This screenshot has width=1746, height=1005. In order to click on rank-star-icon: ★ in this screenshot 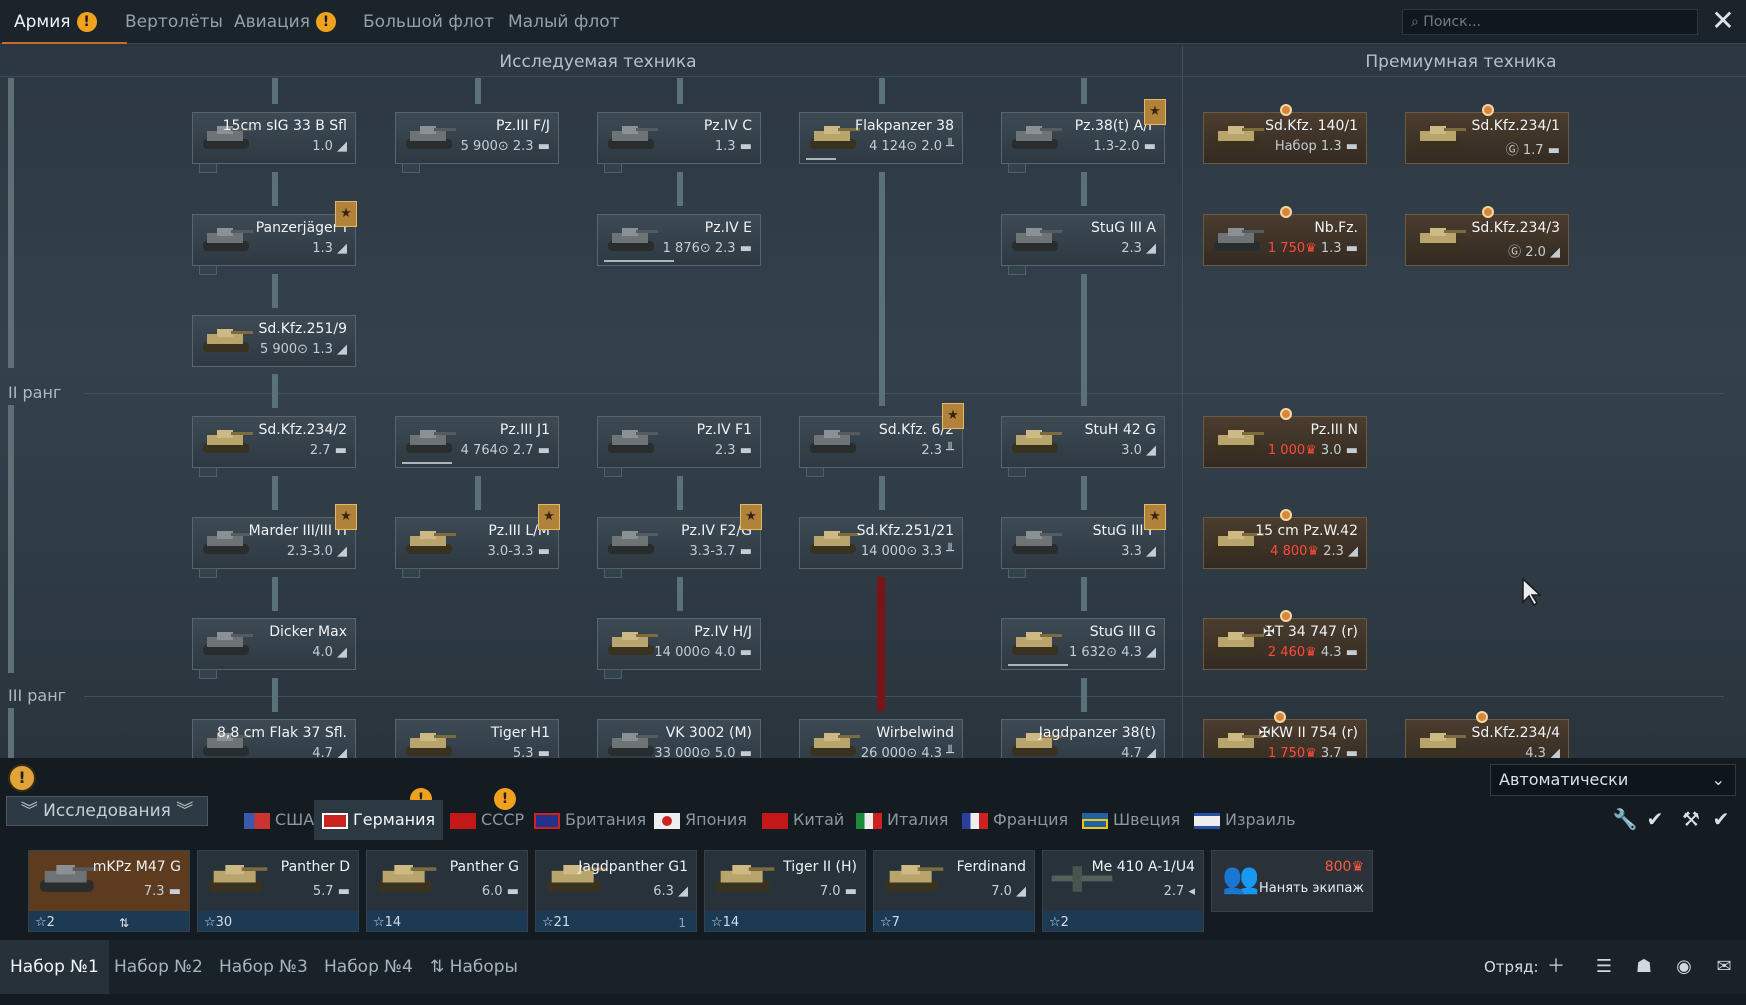, I will do `click(346, 517)`.